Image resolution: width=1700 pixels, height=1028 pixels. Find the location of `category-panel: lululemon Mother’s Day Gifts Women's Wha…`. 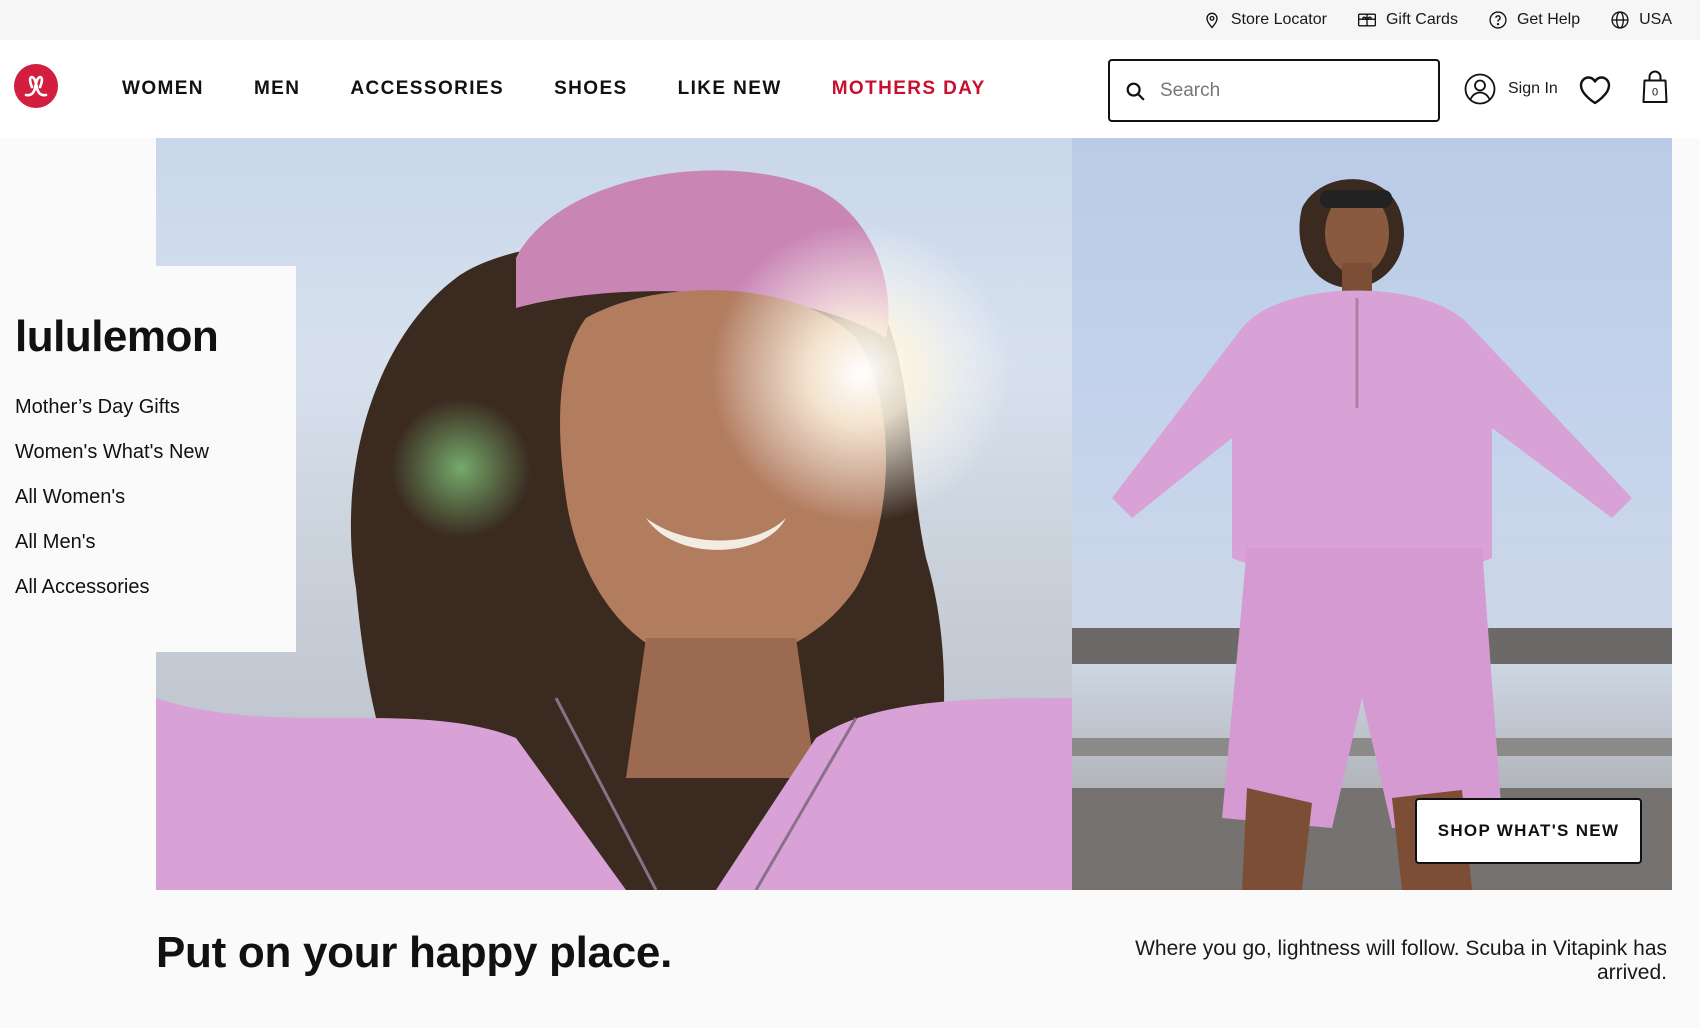

category-panel: lululemon Mother’s Day Gifts Women's Wha… is located at coordinates (148, 459).